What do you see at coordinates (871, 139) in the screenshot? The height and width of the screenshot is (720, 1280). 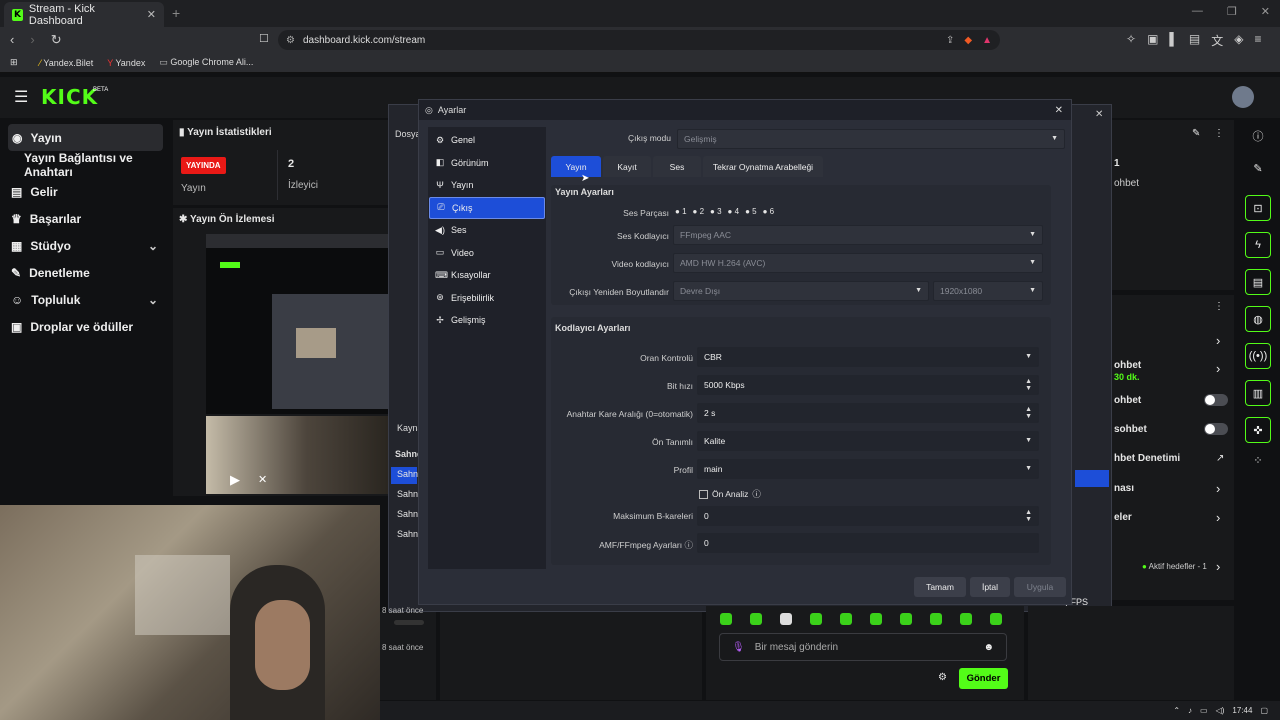 I see `output-mode-select: Gelişmiş ▼` at bounding box center [871, 139].